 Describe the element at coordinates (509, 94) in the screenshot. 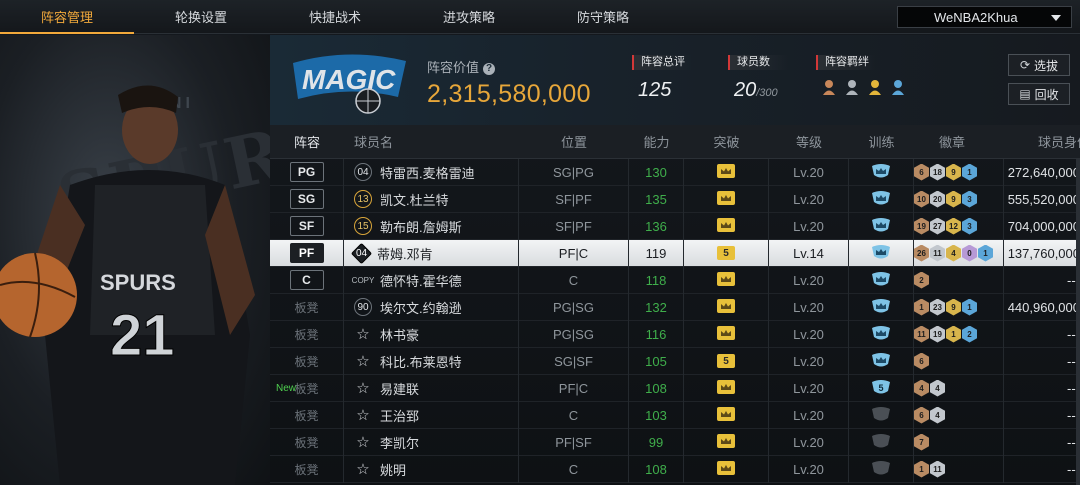

I see `value-number: 2,315,580,000` at that location.